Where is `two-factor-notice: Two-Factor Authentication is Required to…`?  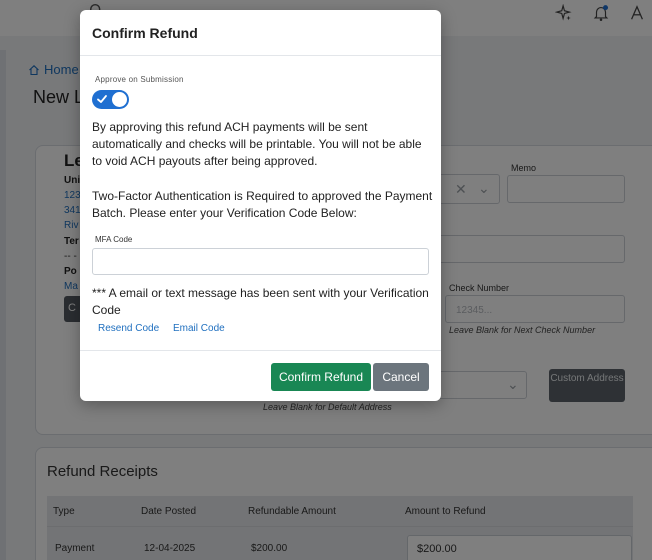 two-factor-notice: Two-Factor Authentication is Required to… is located at coordinates (262, 204).